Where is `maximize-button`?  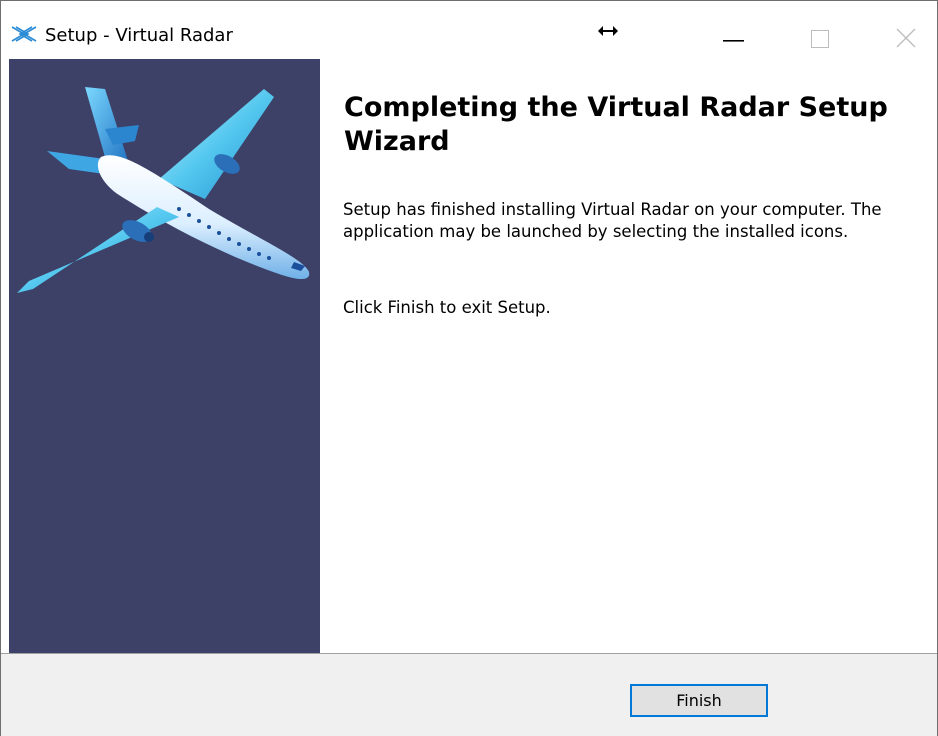 maximize-button is located at coordinates (819, 32).